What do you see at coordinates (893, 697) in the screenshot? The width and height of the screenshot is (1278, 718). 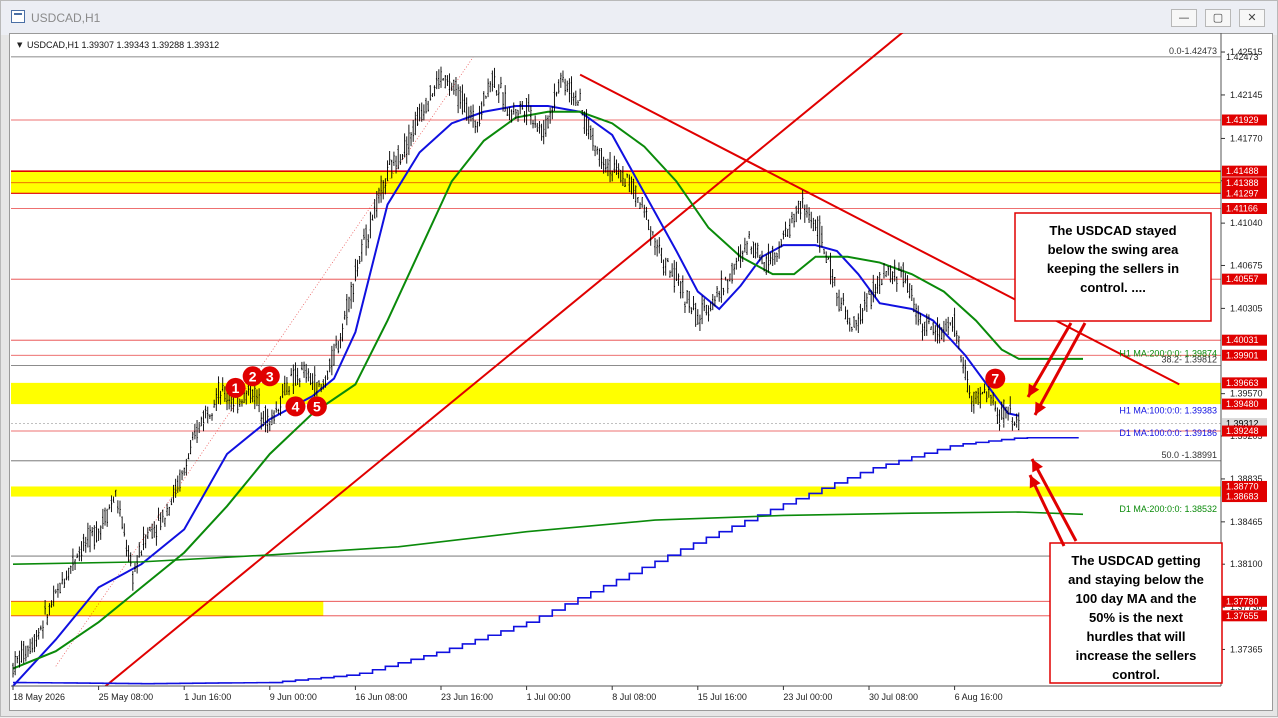 I see `x-tick-label: 30 Jul 08:00` at bounding box center [893, 697].